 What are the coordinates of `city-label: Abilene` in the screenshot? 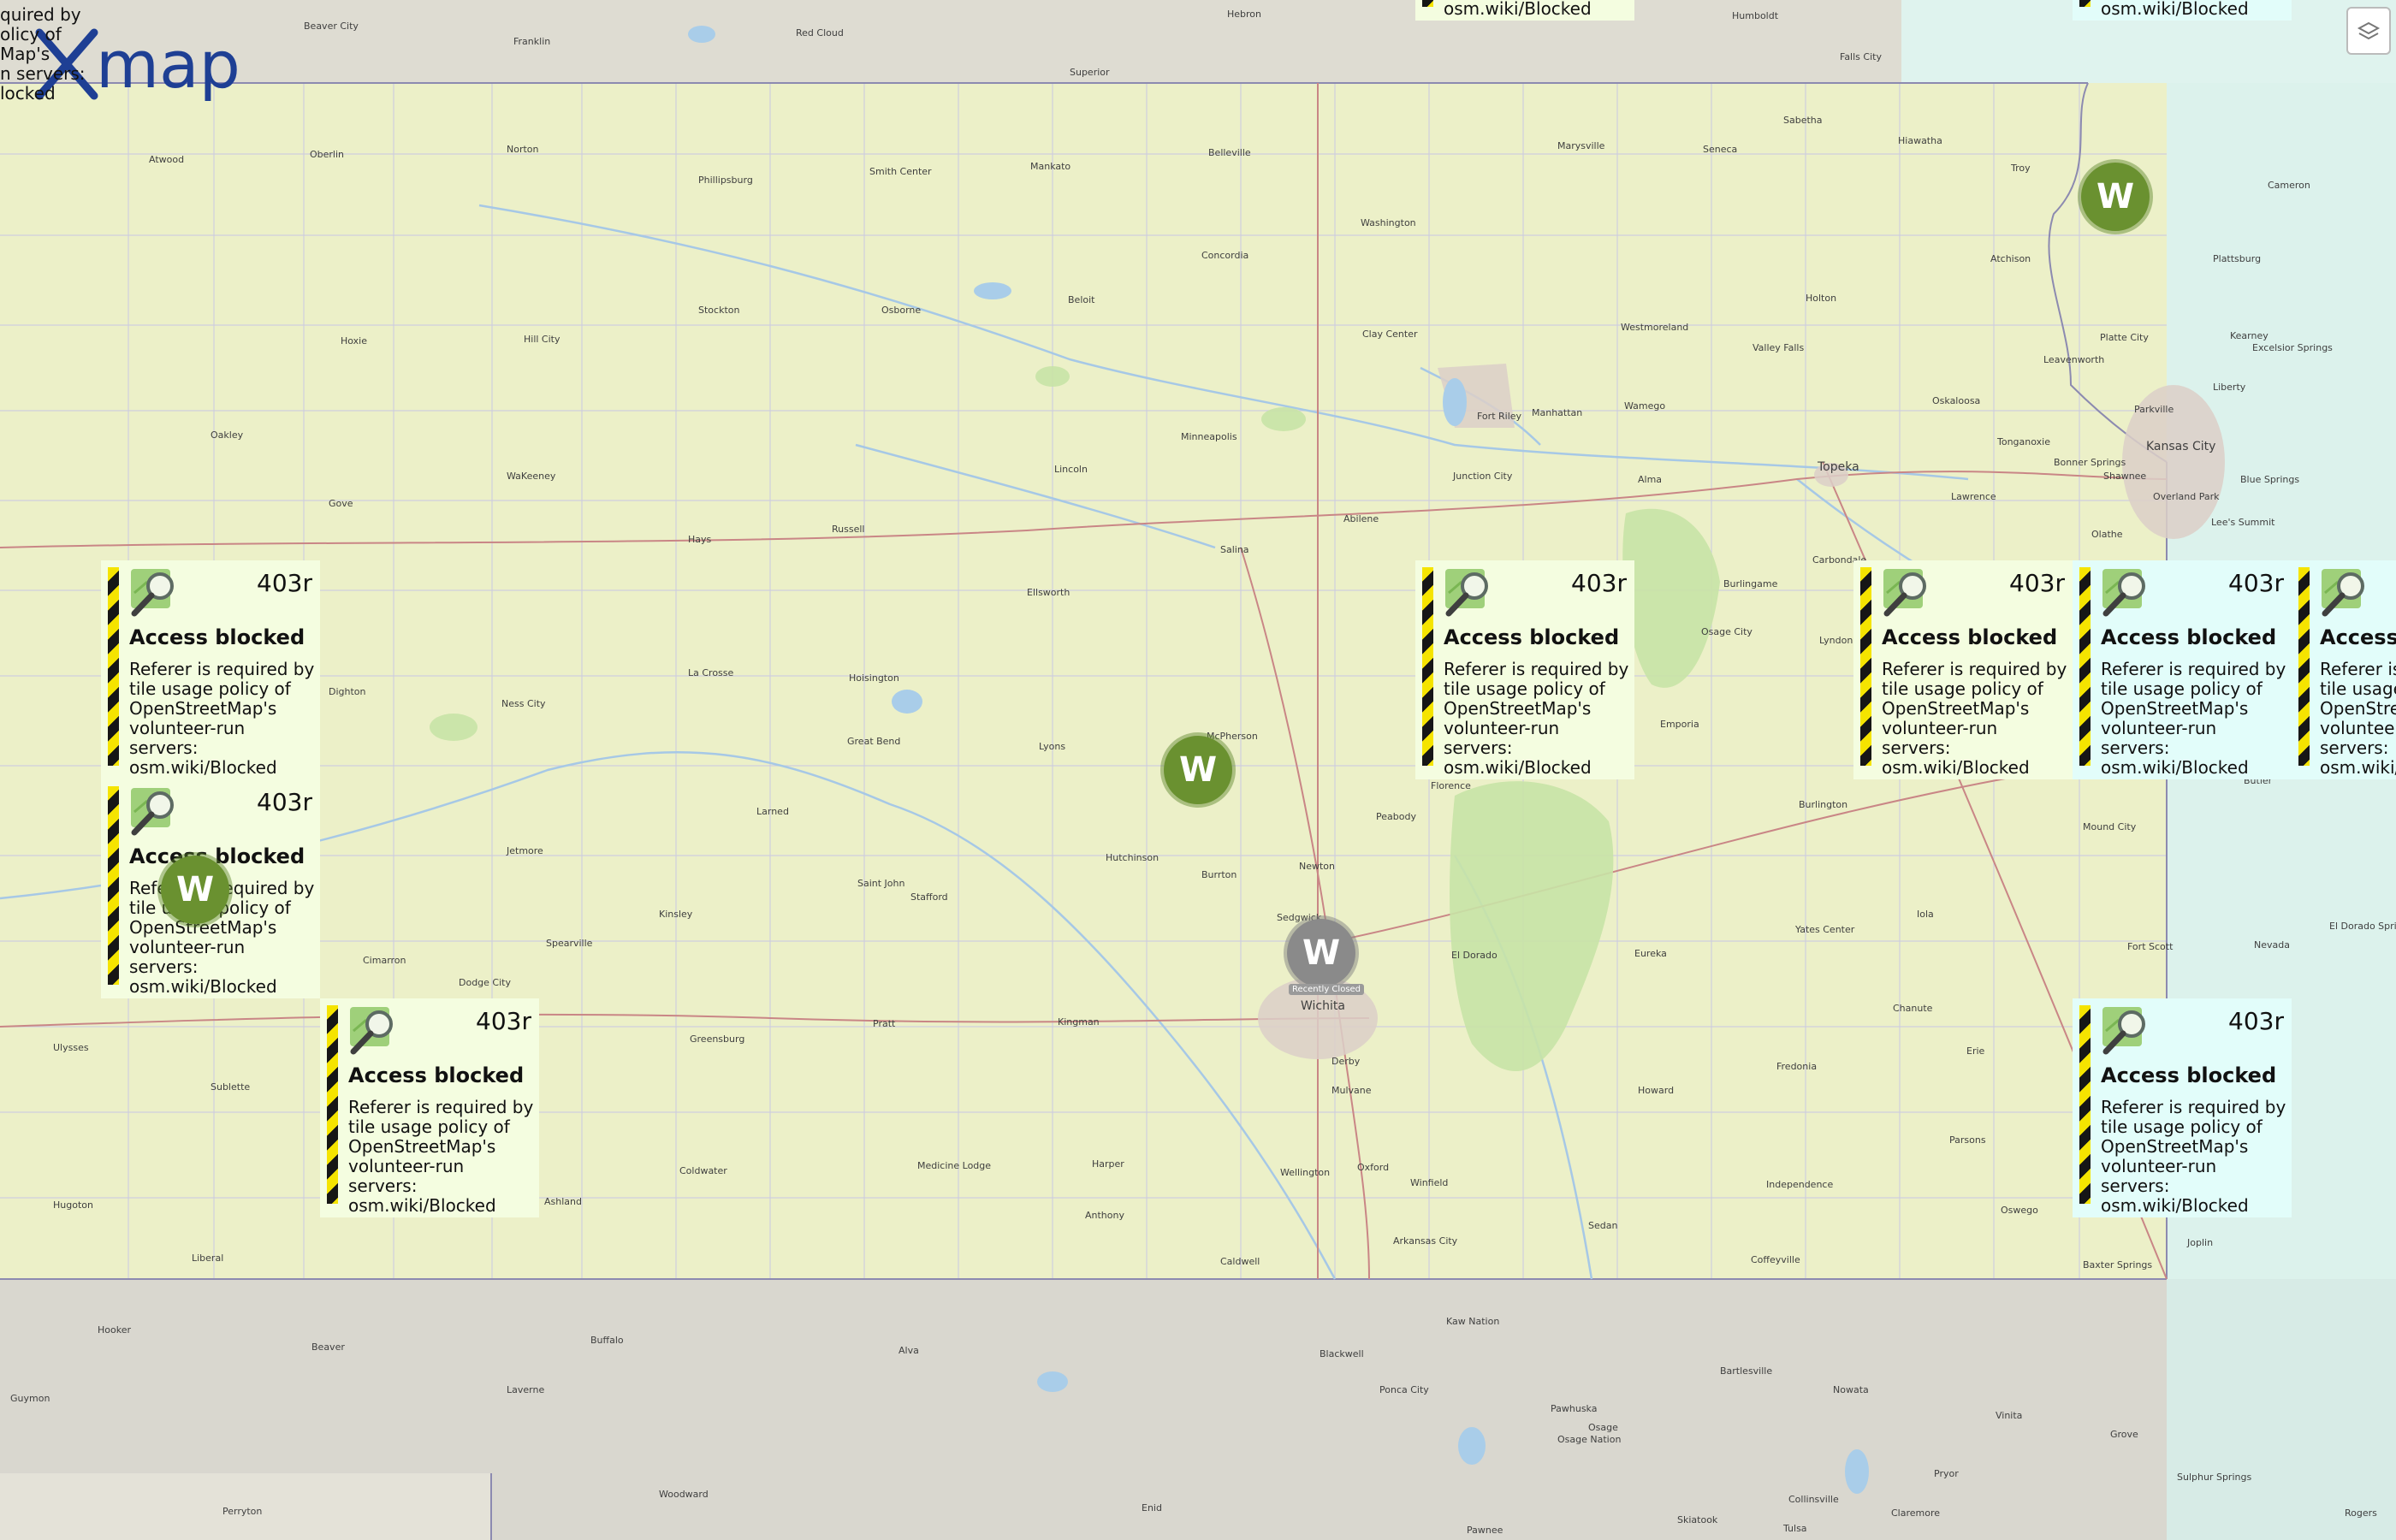 It's located at (1361, 518).